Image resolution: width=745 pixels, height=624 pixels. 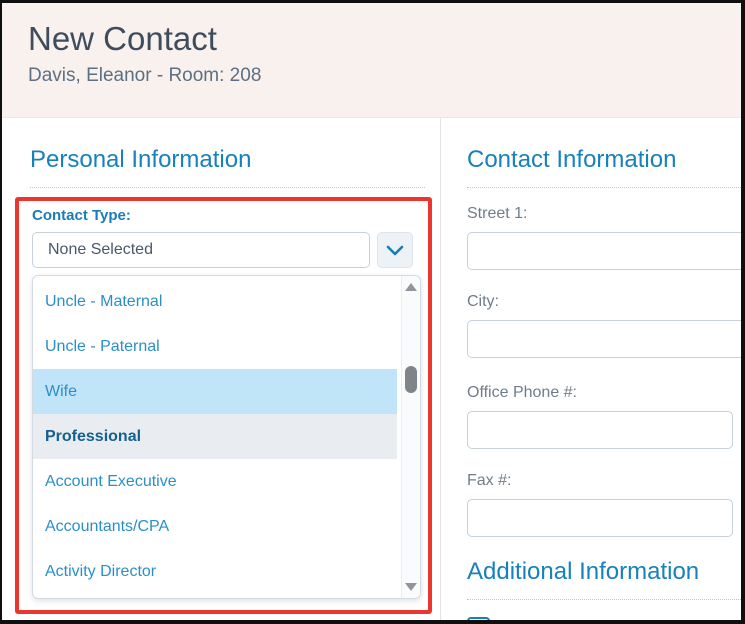 I want to click on contact-type-dropdown-button, so click(x=395, y=250).